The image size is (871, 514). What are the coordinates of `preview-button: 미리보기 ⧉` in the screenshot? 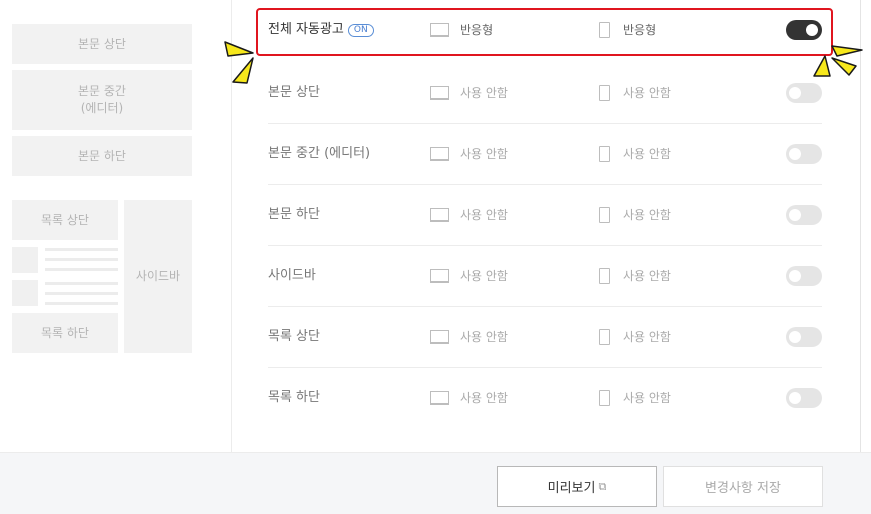 It's located at (577, 486).